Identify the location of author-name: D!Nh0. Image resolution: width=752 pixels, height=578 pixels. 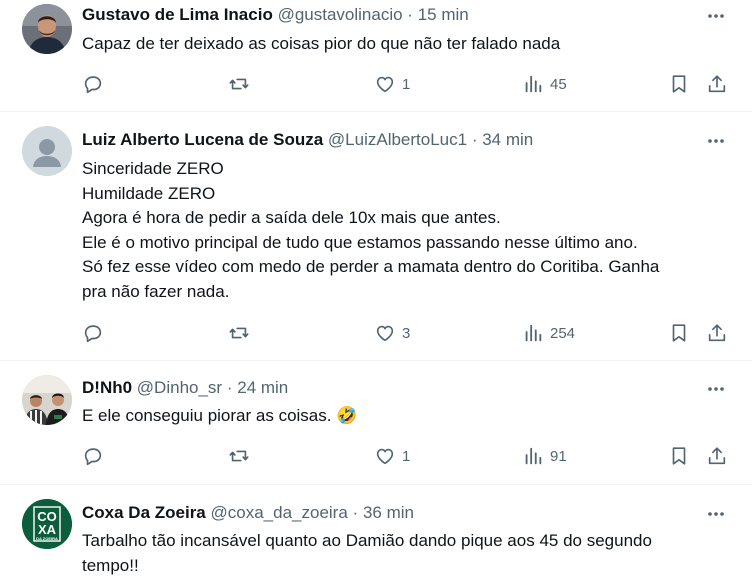
(107, 387).